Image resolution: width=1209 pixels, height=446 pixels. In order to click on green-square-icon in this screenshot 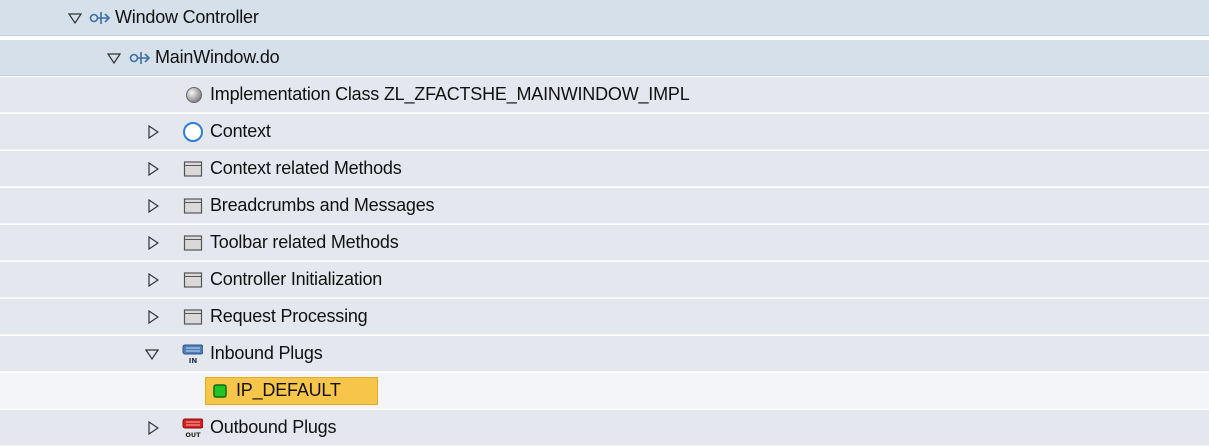, I will do `click(220, 390)`.